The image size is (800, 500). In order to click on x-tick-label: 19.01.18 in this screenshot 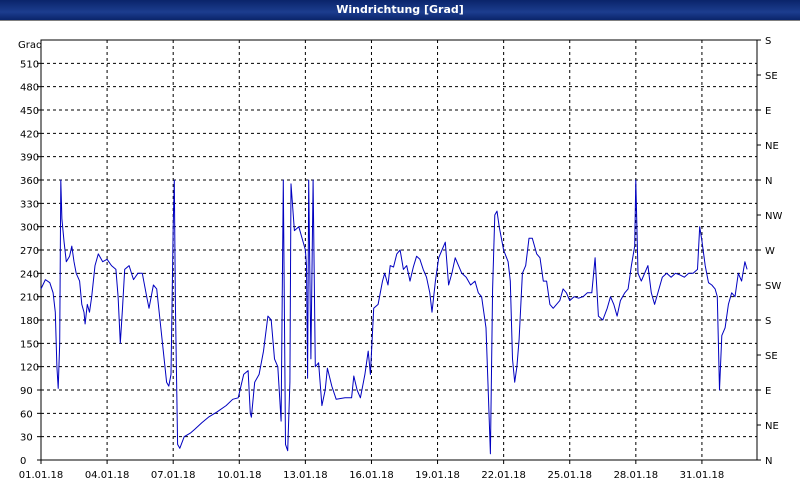, I will do `click(437, 475)`.